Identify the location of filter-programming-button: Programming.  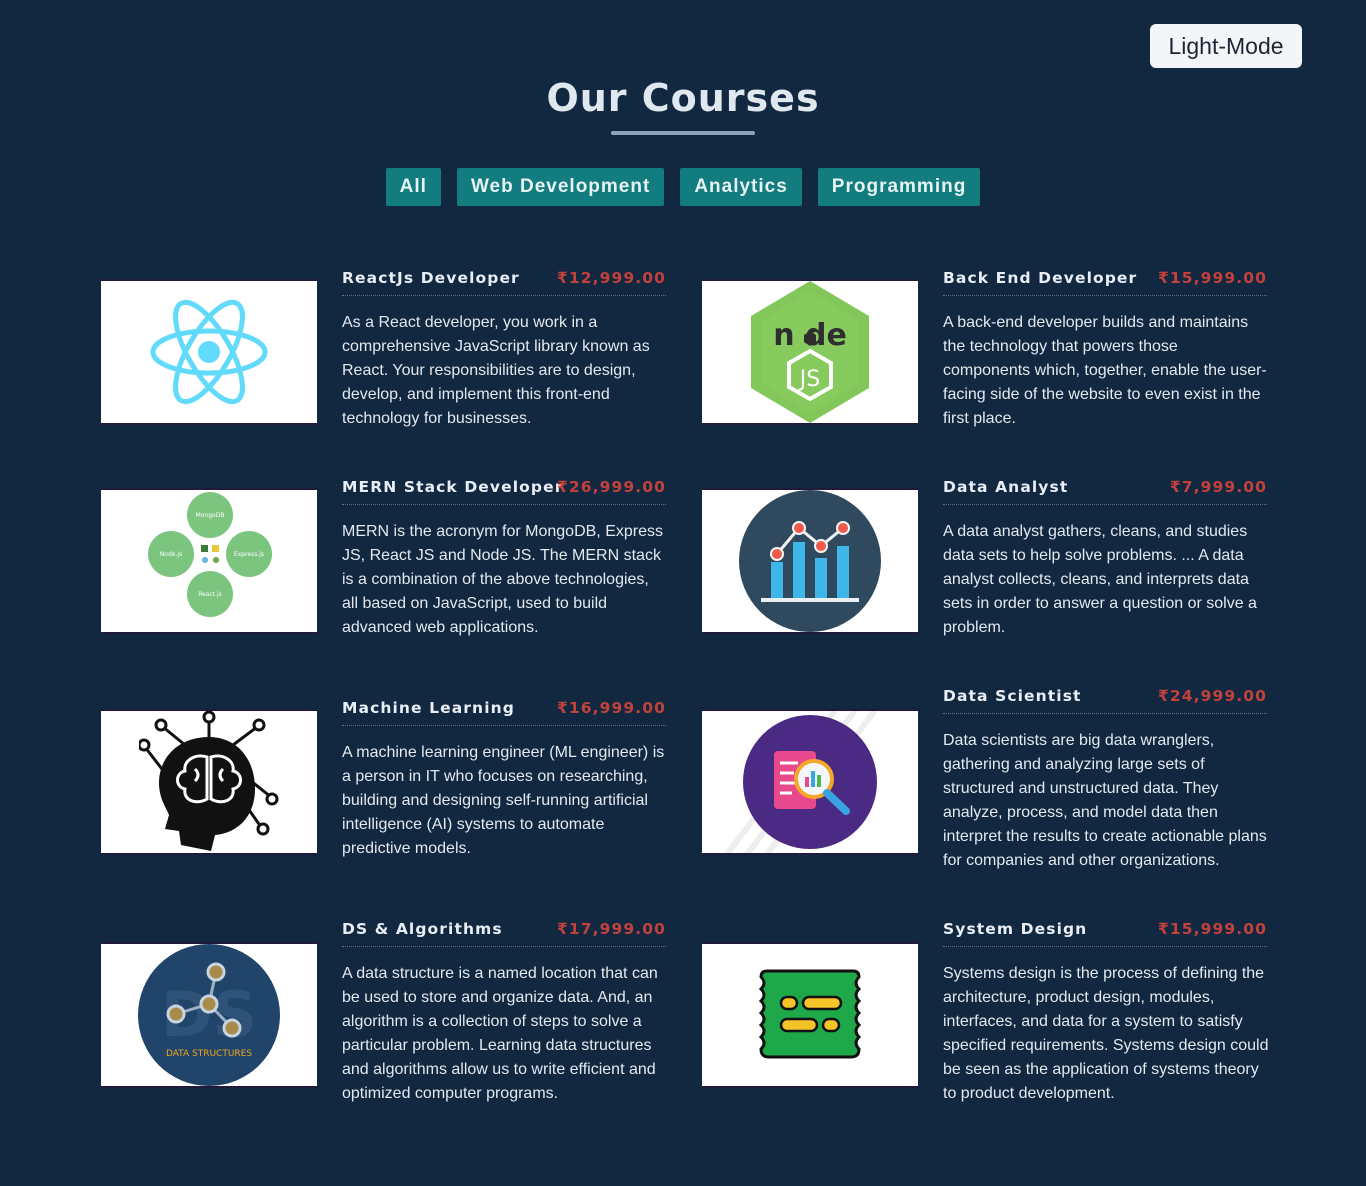
(899, 187).